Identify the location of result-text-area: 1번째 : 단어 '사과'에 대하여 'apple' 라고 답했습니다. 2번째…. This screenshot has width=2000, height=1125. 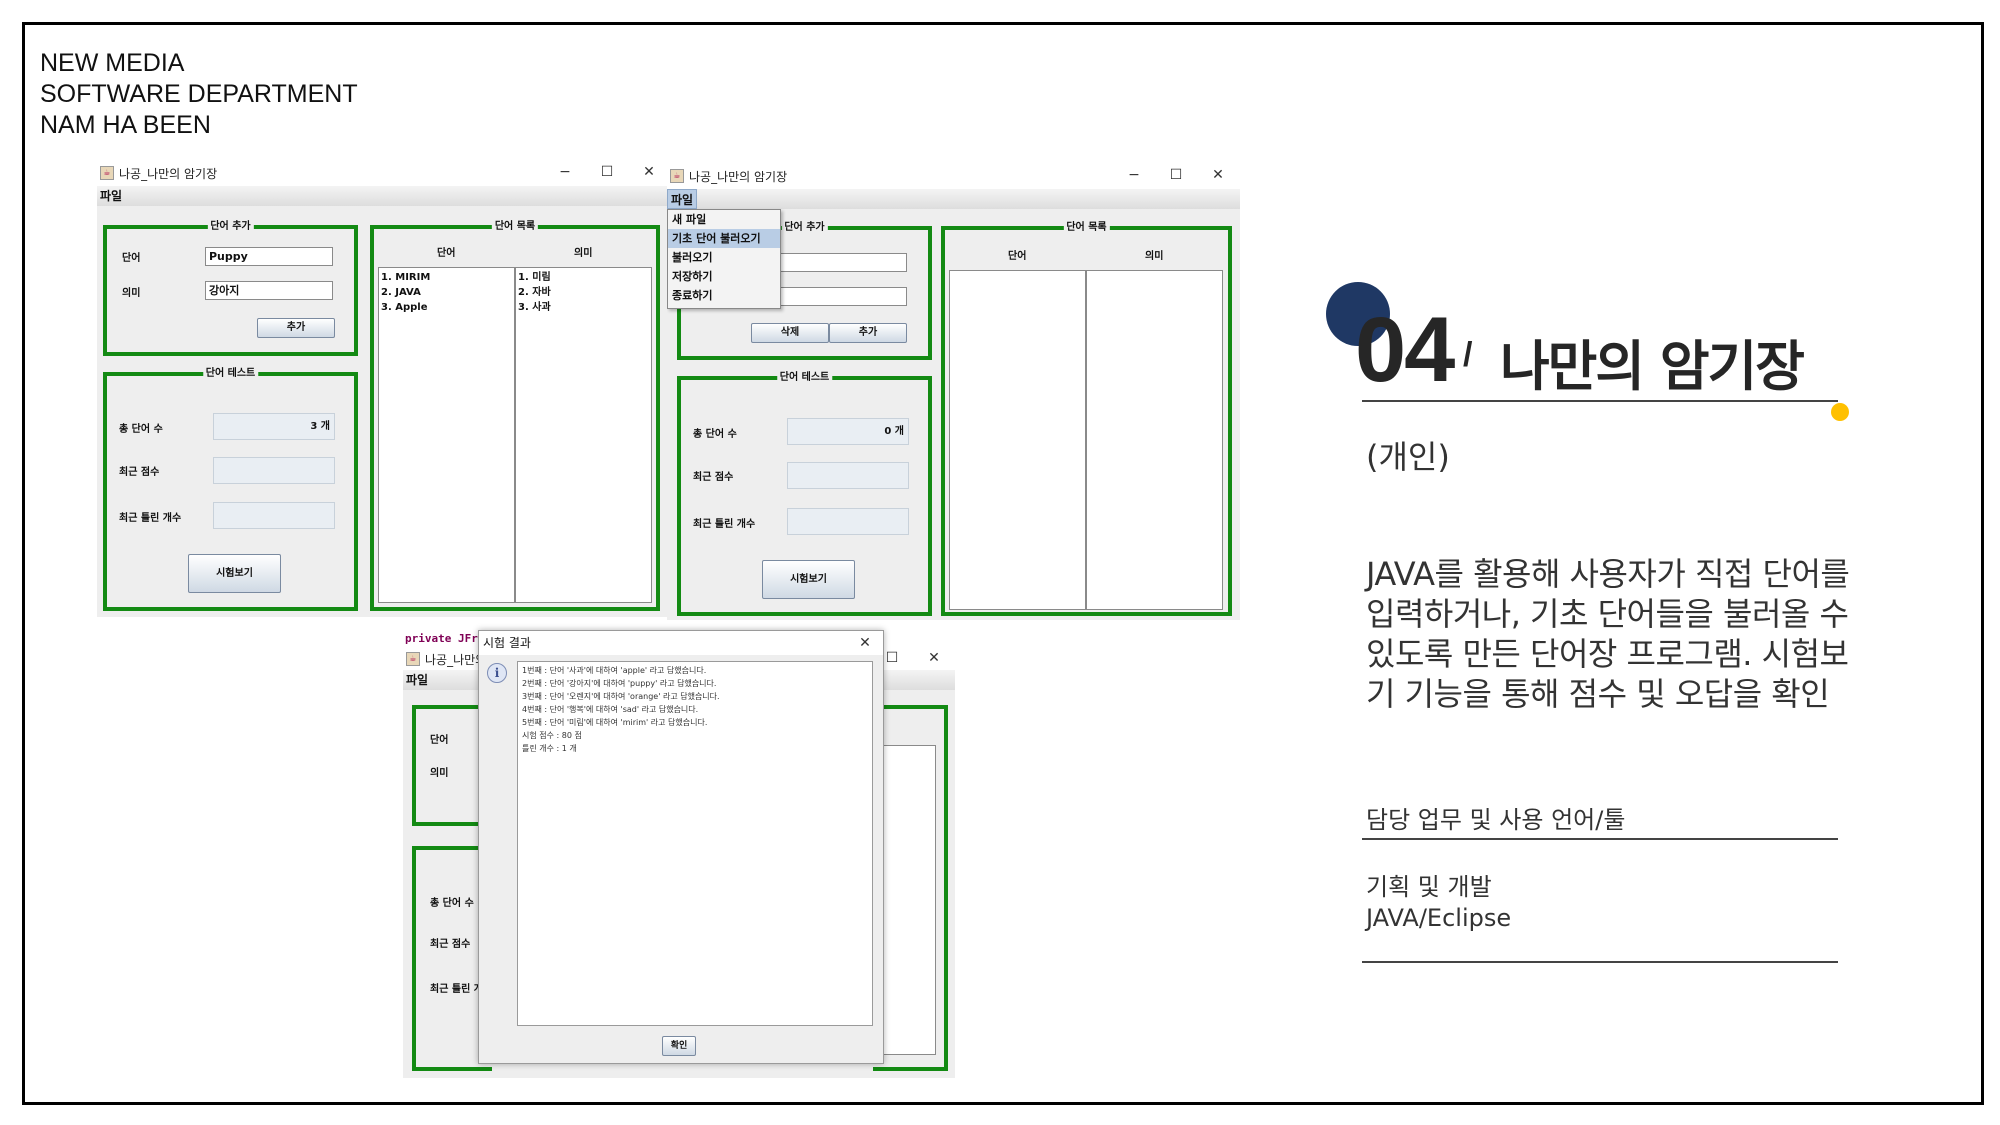
(695, 843).